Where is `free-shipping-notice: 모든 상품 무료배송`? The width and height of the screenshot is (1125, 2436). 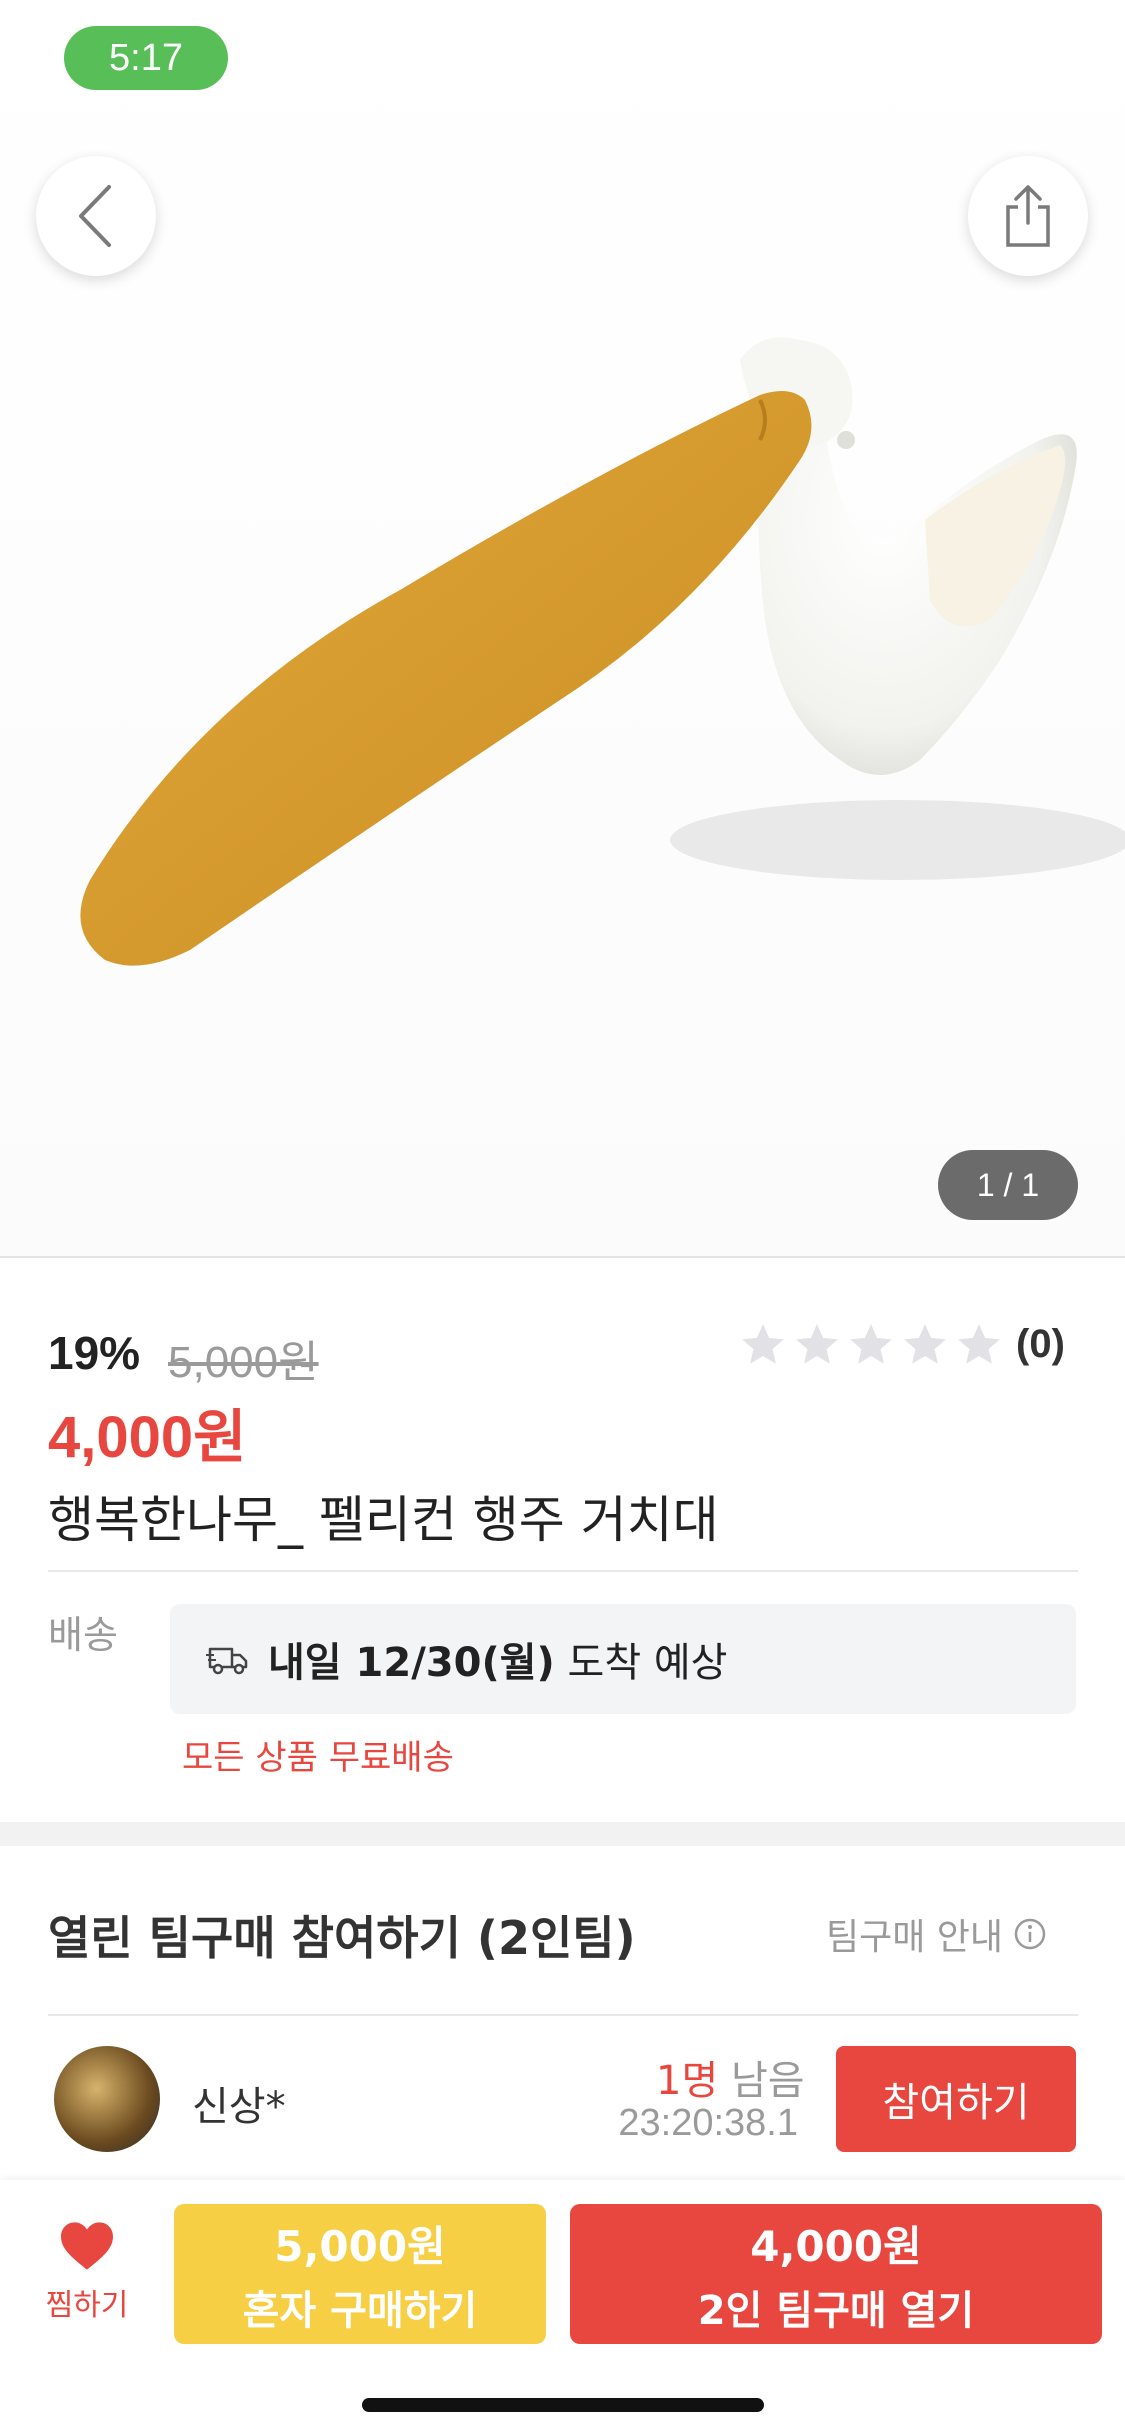
free-shipping-notice: 모든 상품 무료배송 is located at coordinates (318, 1758).